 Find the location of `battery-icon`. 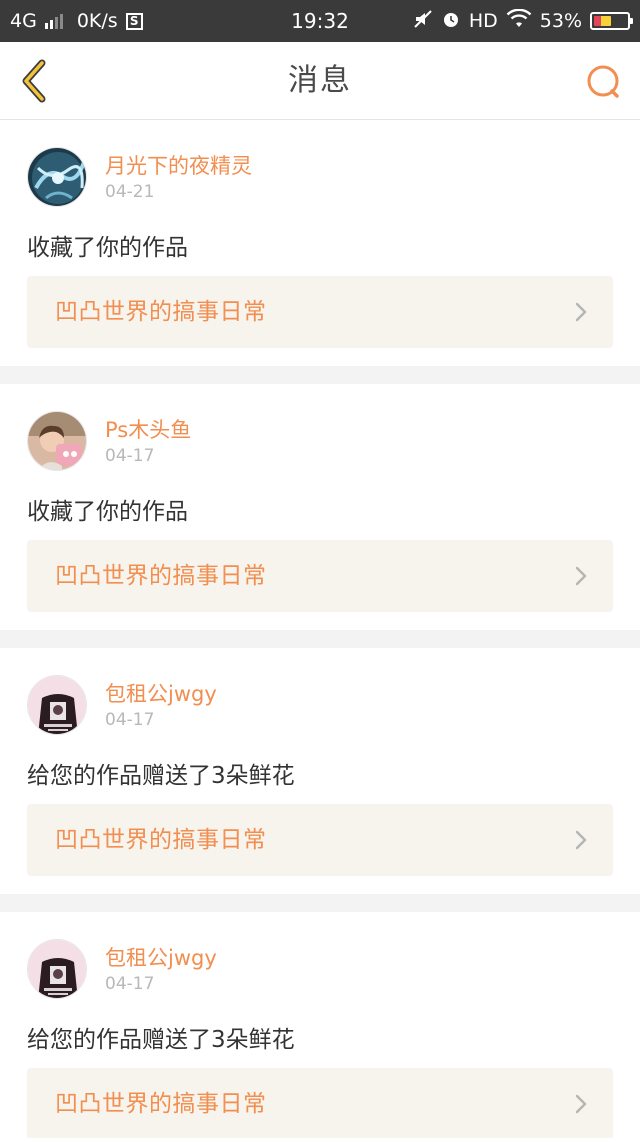

battery-icon is located at coordinates (611, 21).